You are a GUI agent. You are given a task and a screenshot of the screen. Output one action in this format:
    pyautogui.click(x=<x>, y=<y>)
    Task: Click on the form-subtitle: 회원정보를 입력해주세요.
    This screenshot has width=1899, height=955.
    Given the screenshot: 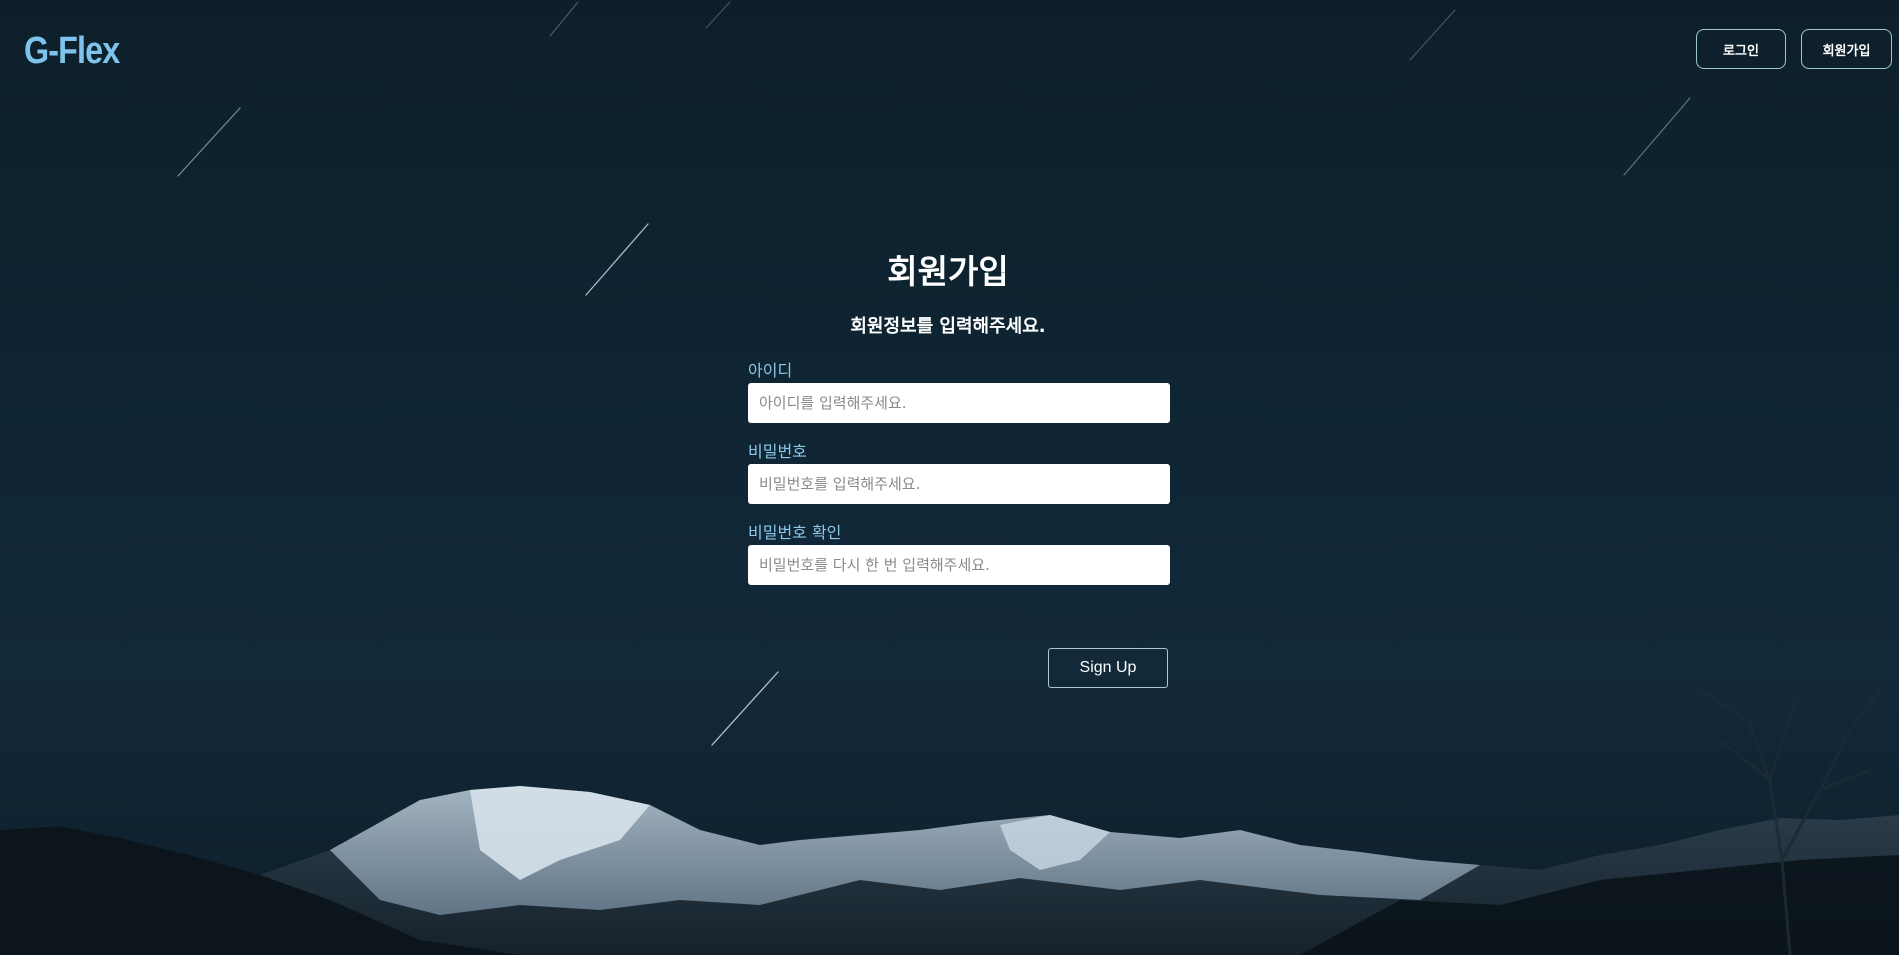 What is the action you would take?
    pyautogui.click(x=948, y=326)
    